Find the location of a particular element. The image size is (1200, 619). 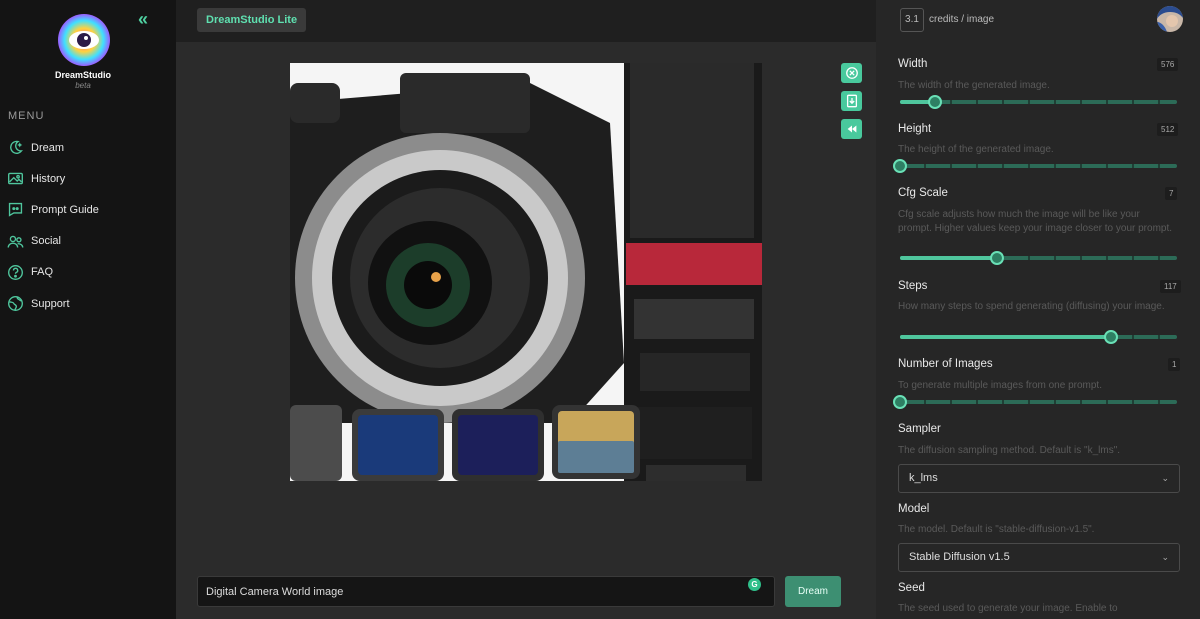

sidebar-item-prompt-guide: Prompt Guide is located at coordinates (88, 209).